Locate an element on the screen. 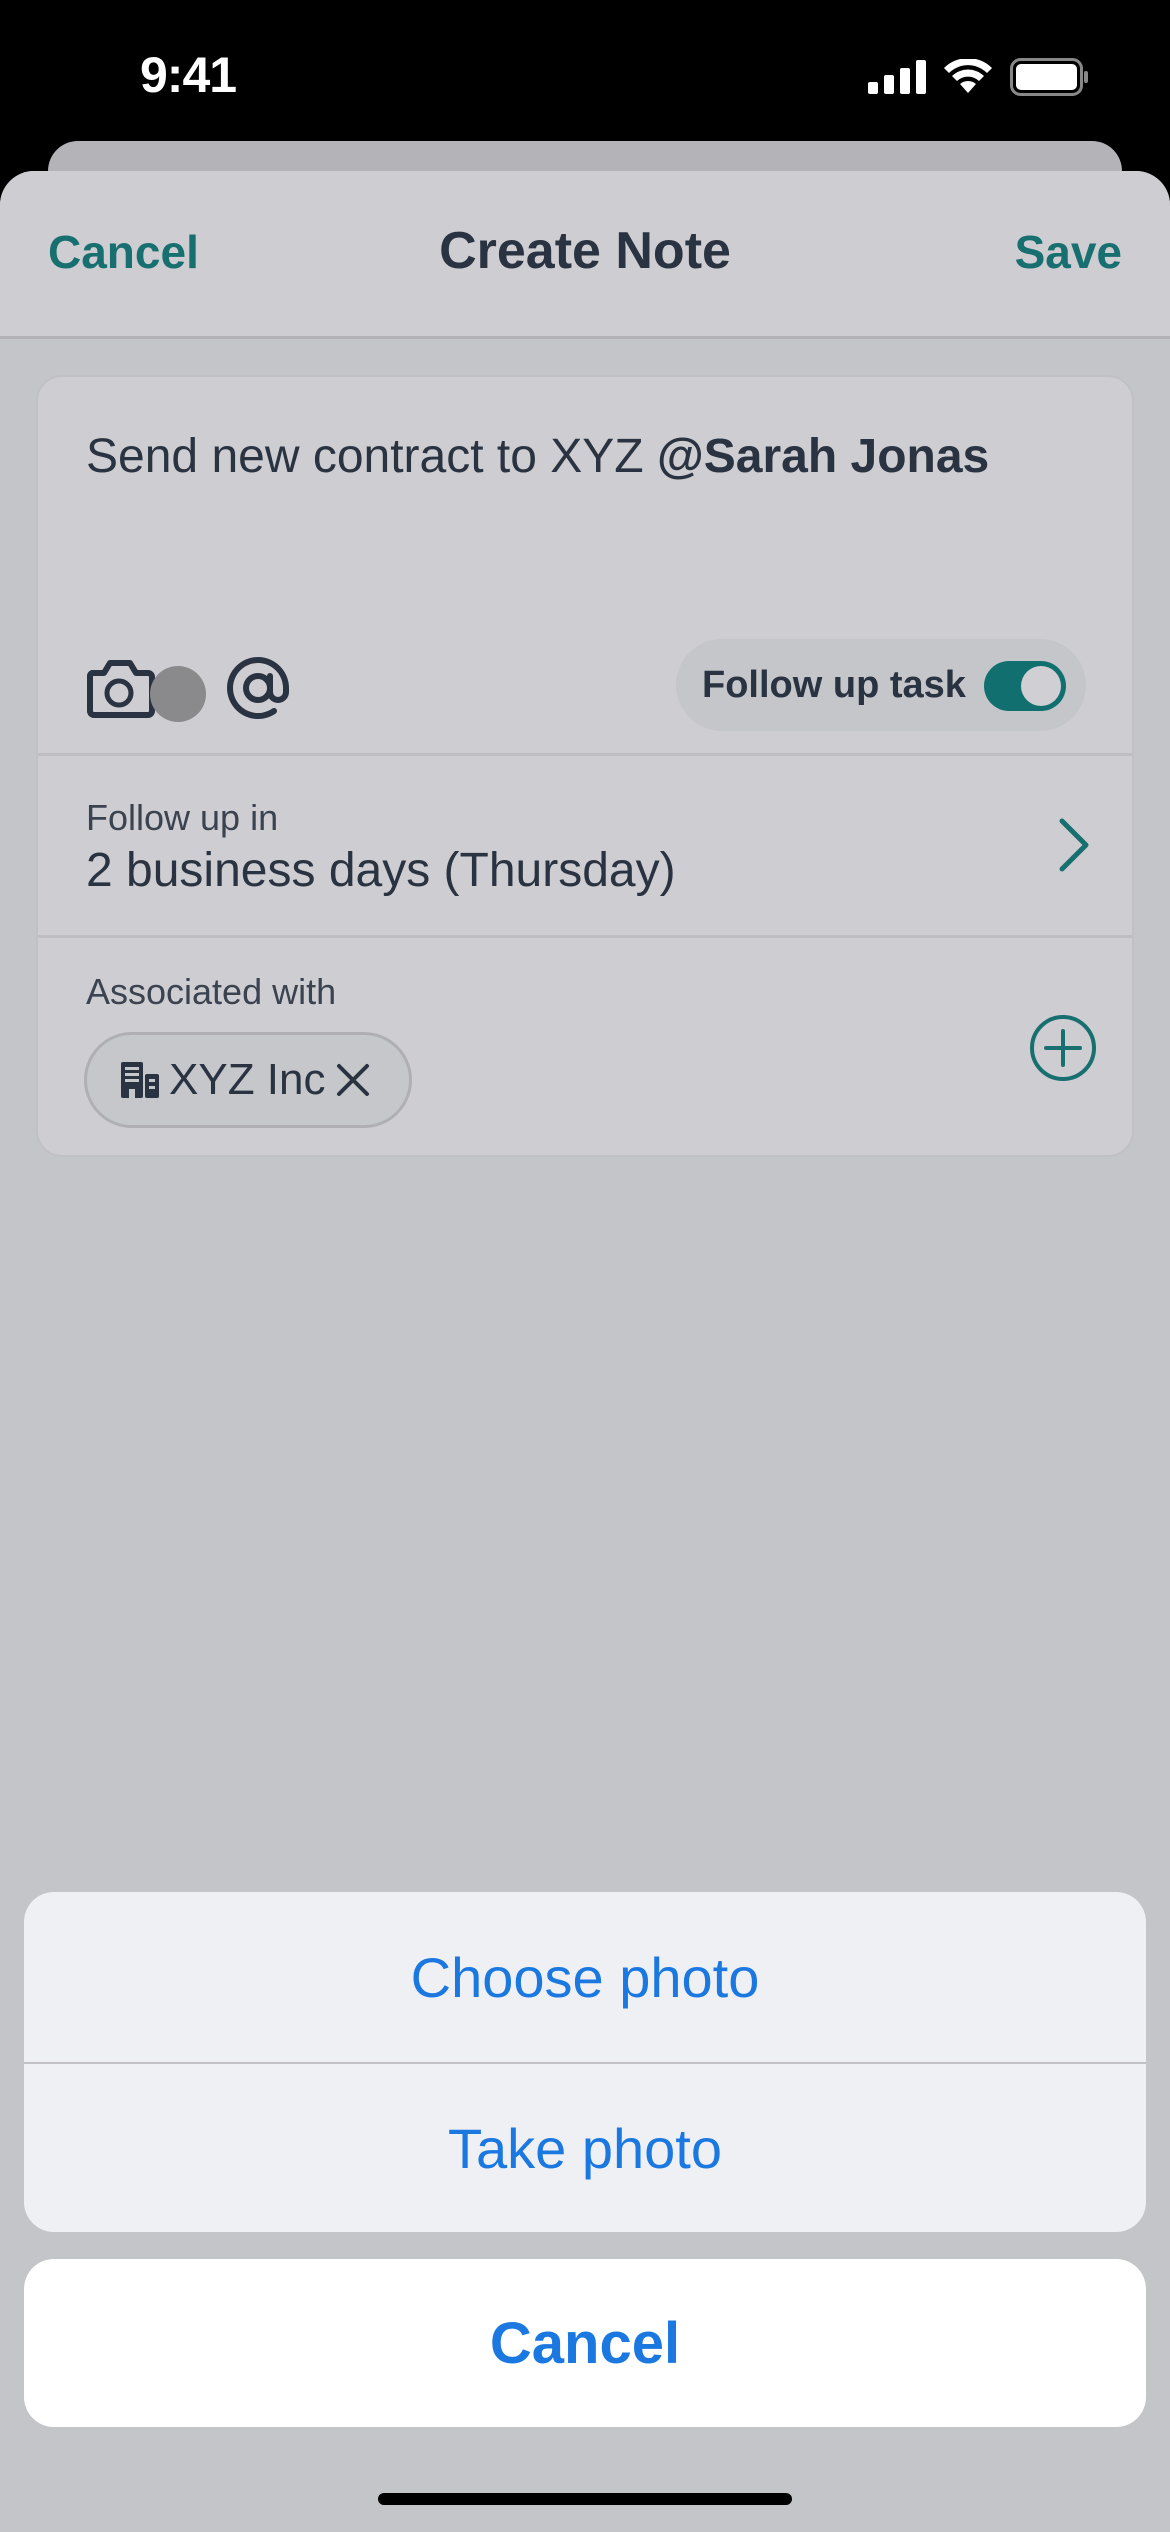 The width and height of the screenshot is (1170, 2532). battery-icon is located at coordinates (1049, 77).